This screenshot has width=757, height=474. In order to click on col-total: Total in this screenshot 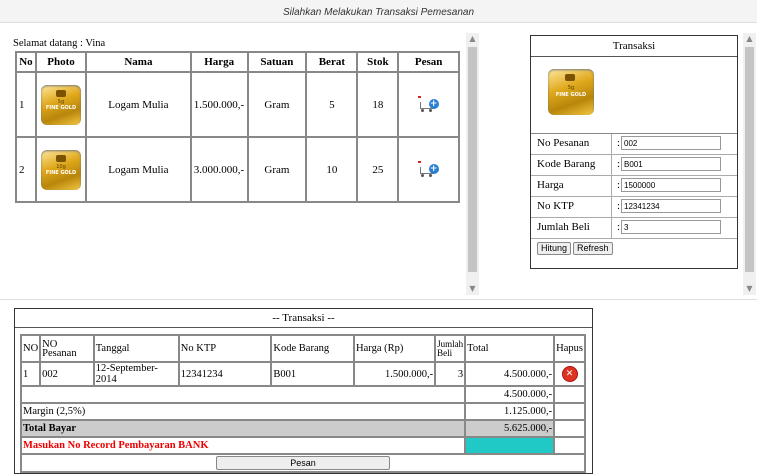, I will do `click(510, 348)`.